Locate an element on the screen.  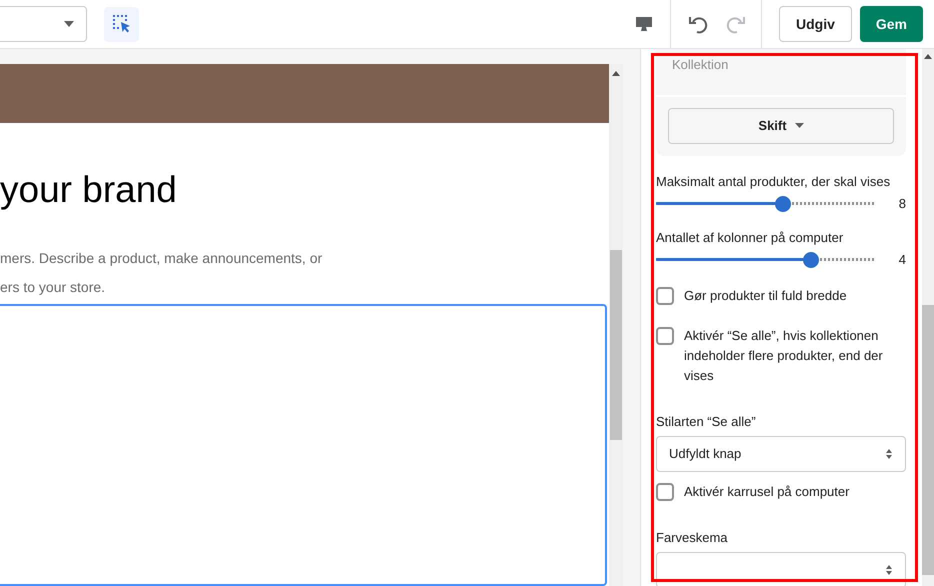
slider-value: 4 is located at coordinates (902, 259).